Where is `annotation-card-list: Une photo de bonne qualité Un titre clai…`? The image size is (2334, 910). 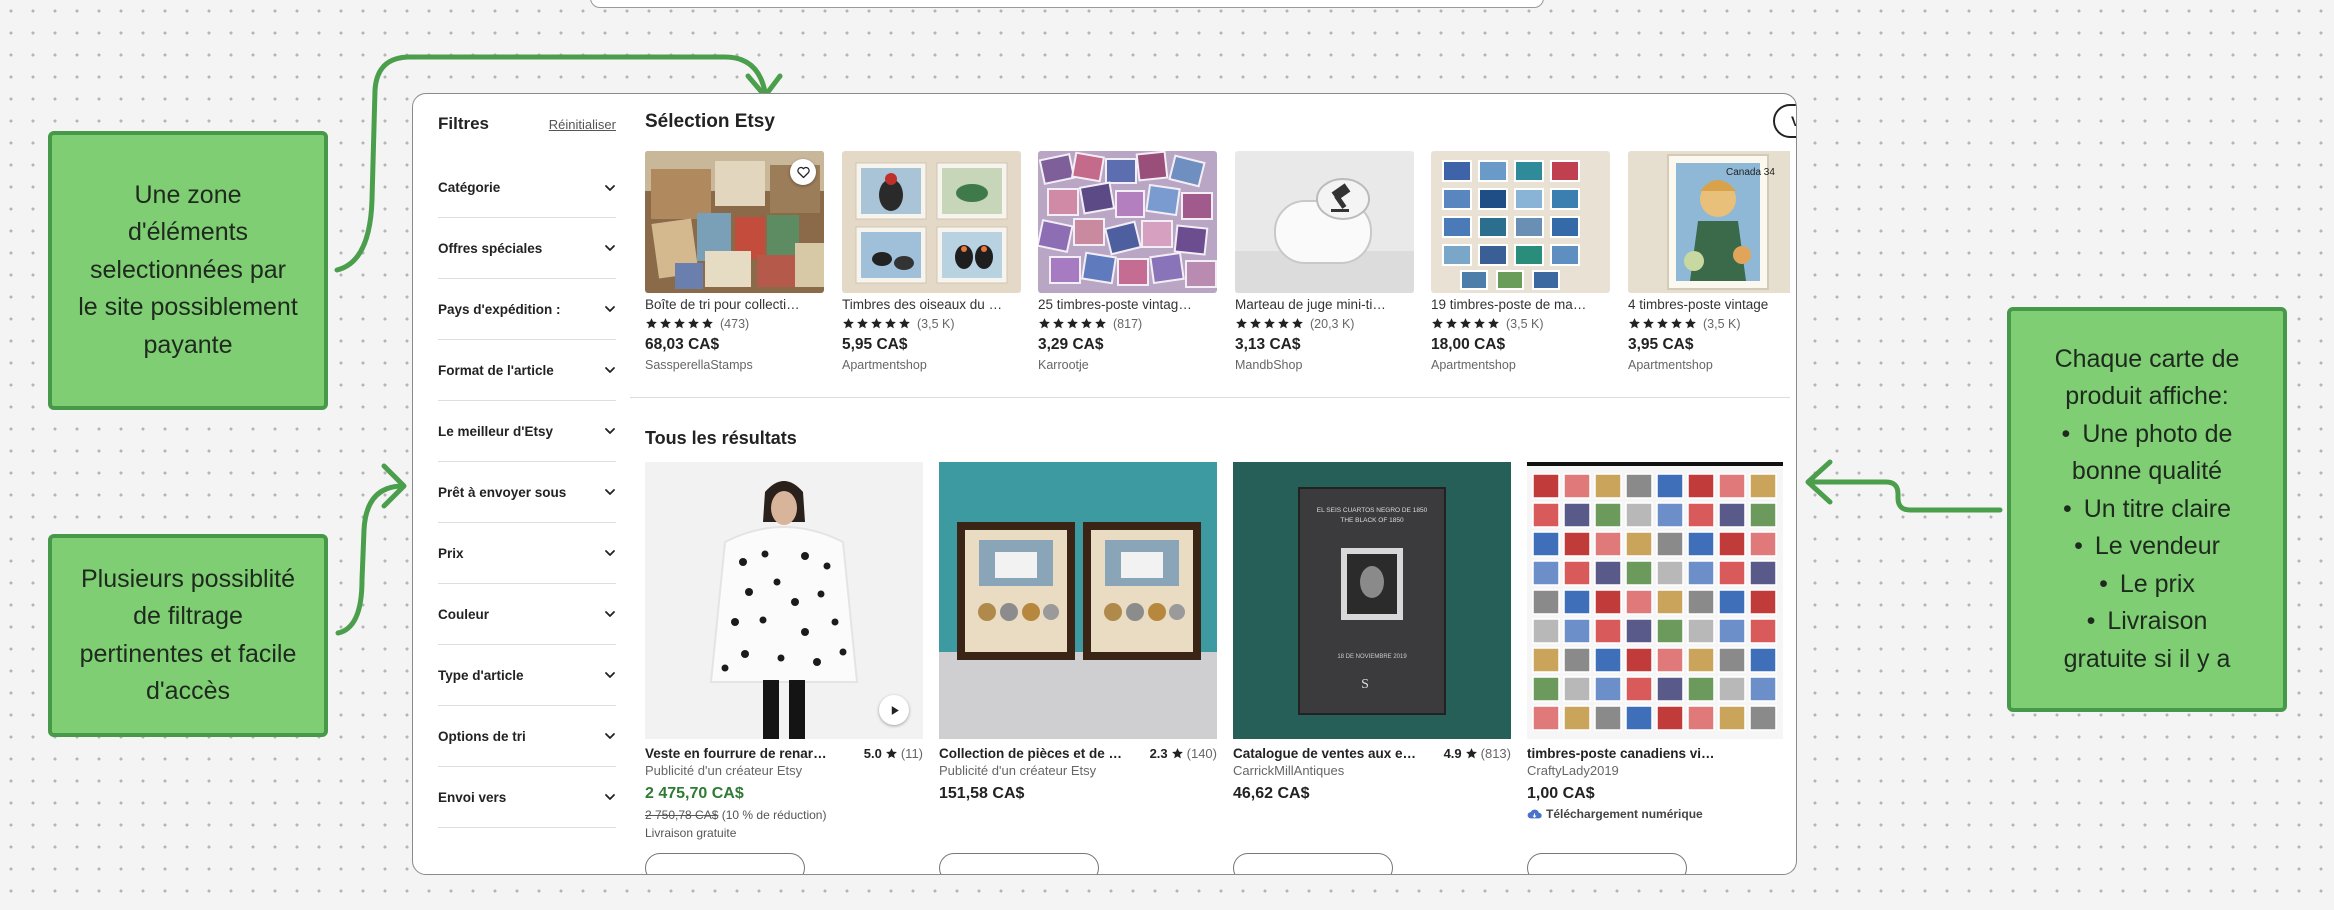 annotation-card-list: Une photo de bonne qualité Un titre clai… is located at coordinates (2147, 547).